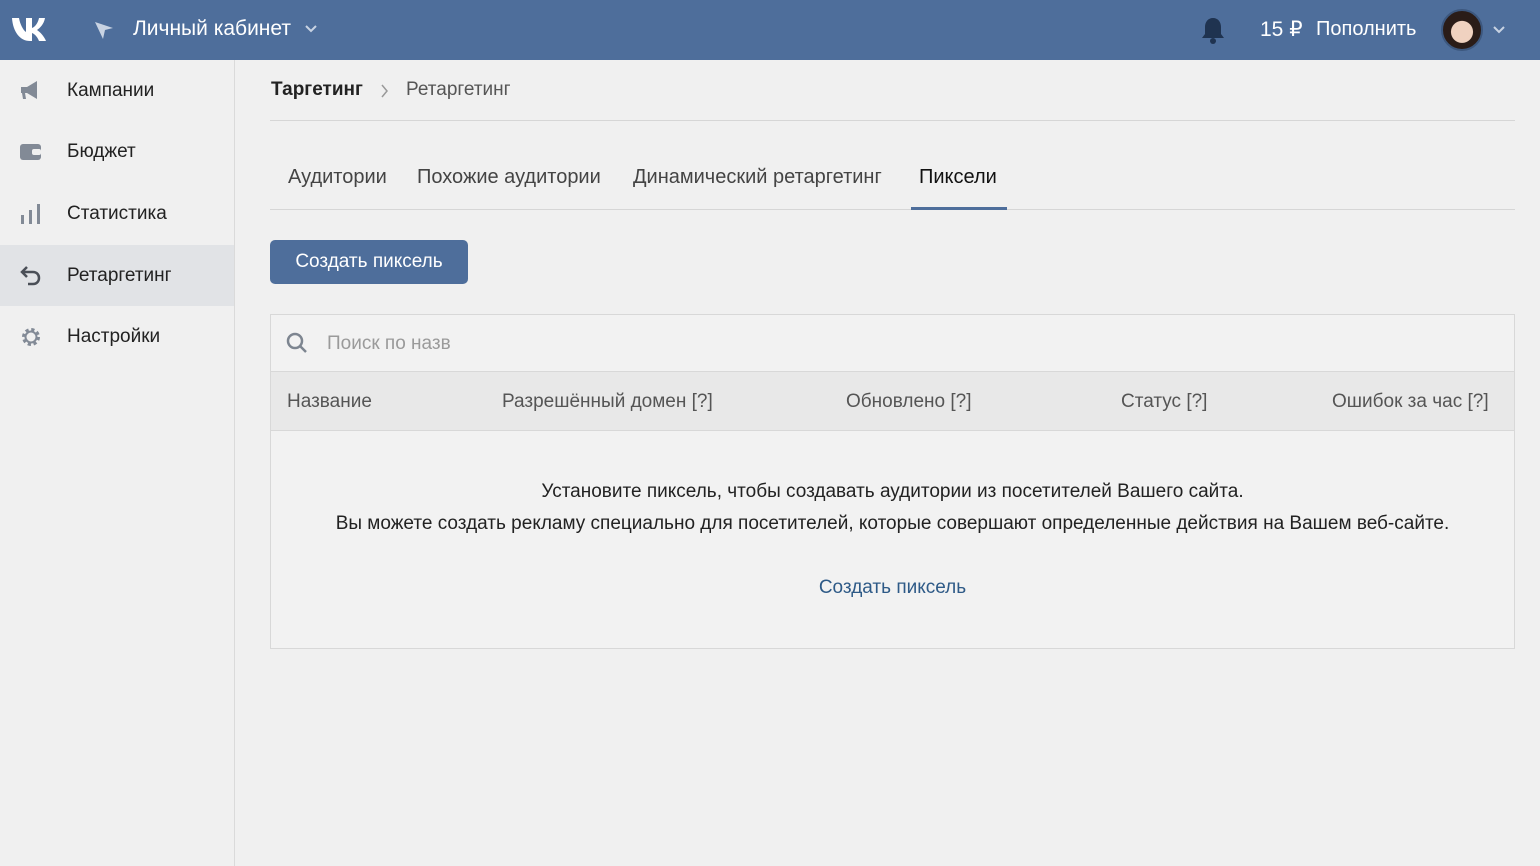  What do you see at coordinates (111, 90) in the screenshot?
I see `sidebar-item-label: Кампании` at bounding box center [111, 90].